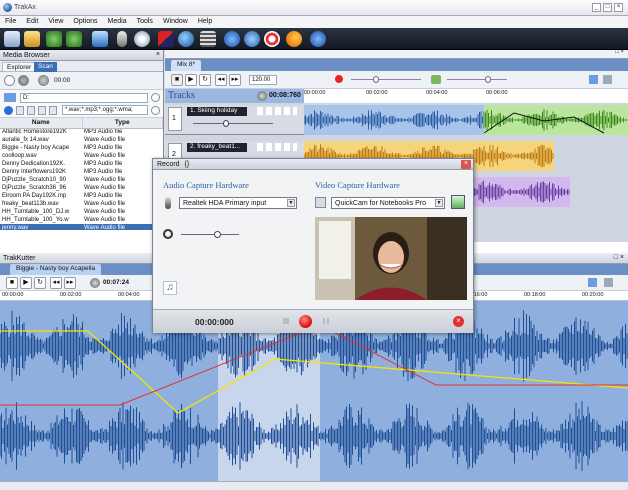  What do you see at coordinates (272, 39) in the screenshot?
I see `lifebuoy-icon` at bounding box center [272, 39].